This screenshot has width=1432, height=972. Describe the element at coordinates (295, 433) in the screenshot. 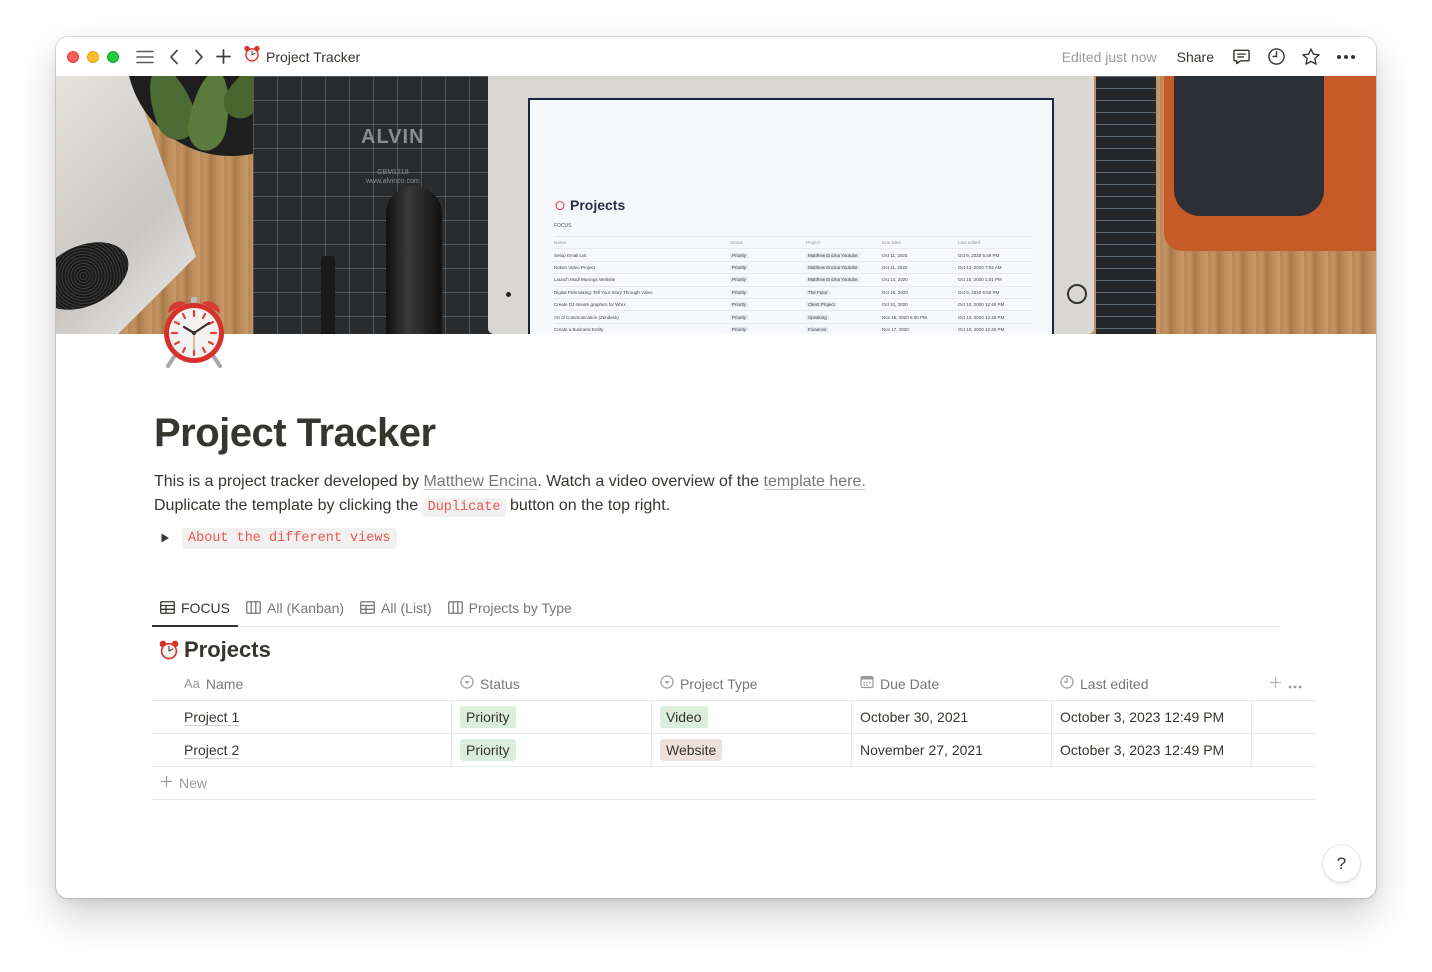

I see `page-title: Project Tracker` at that location.